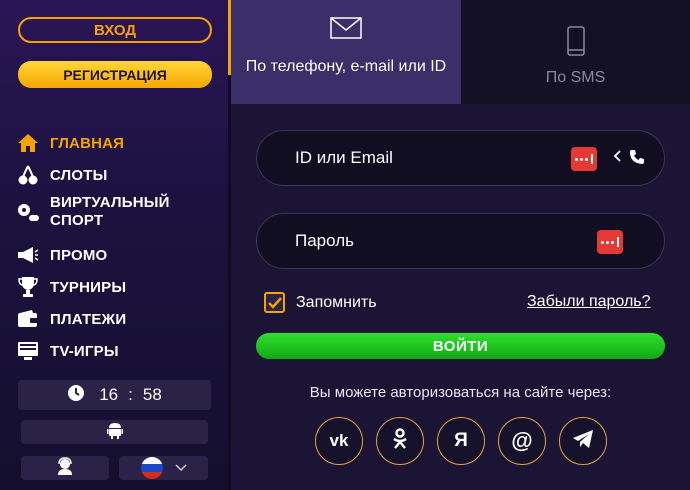 This screenshot has width=690, height=490. Describe the element at coordinates (637, 159) in the screenshot. I see `phone-icon` at that location.